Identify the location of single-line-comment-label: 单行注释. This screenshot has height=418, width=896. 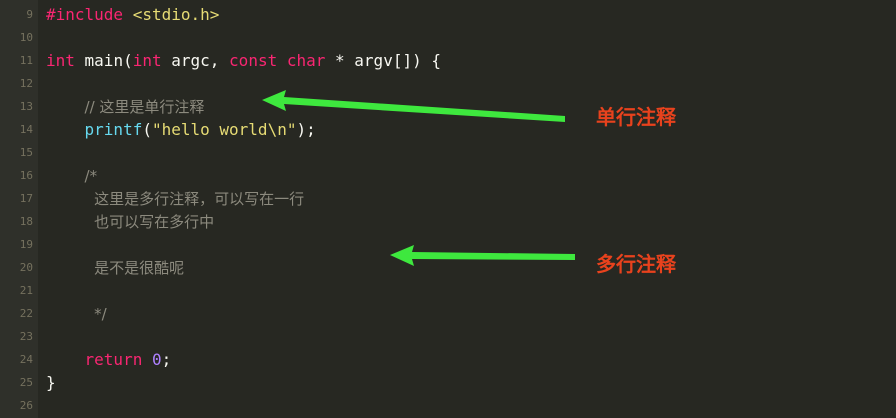
(636, 117).